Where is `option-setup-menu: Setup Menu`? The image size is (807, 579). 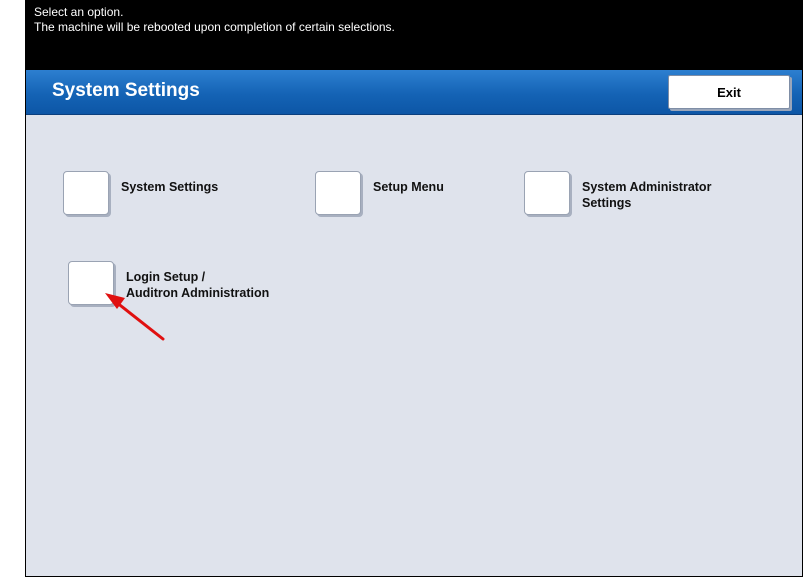 option-setup-menu: Setup Menu is located at coordinates (379, 193).